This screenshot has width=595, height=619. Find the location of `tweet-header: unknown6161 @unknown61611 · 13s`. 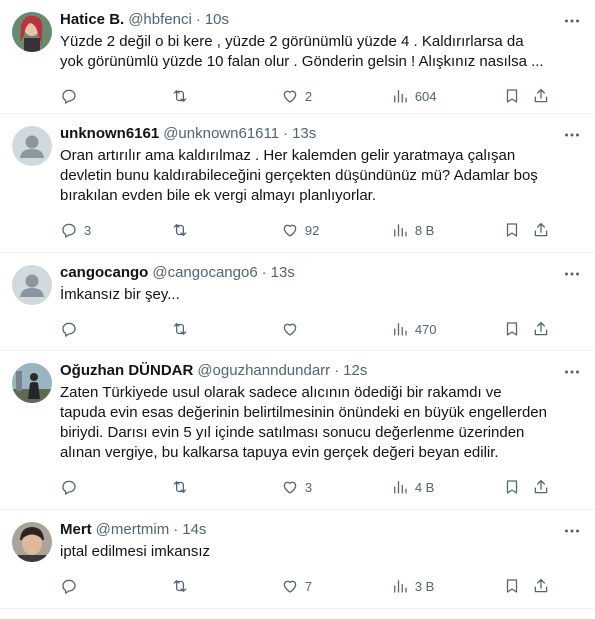

tweet-header: unknown6161 @unknown61611 · 13s is located at coordinates (305, 134).